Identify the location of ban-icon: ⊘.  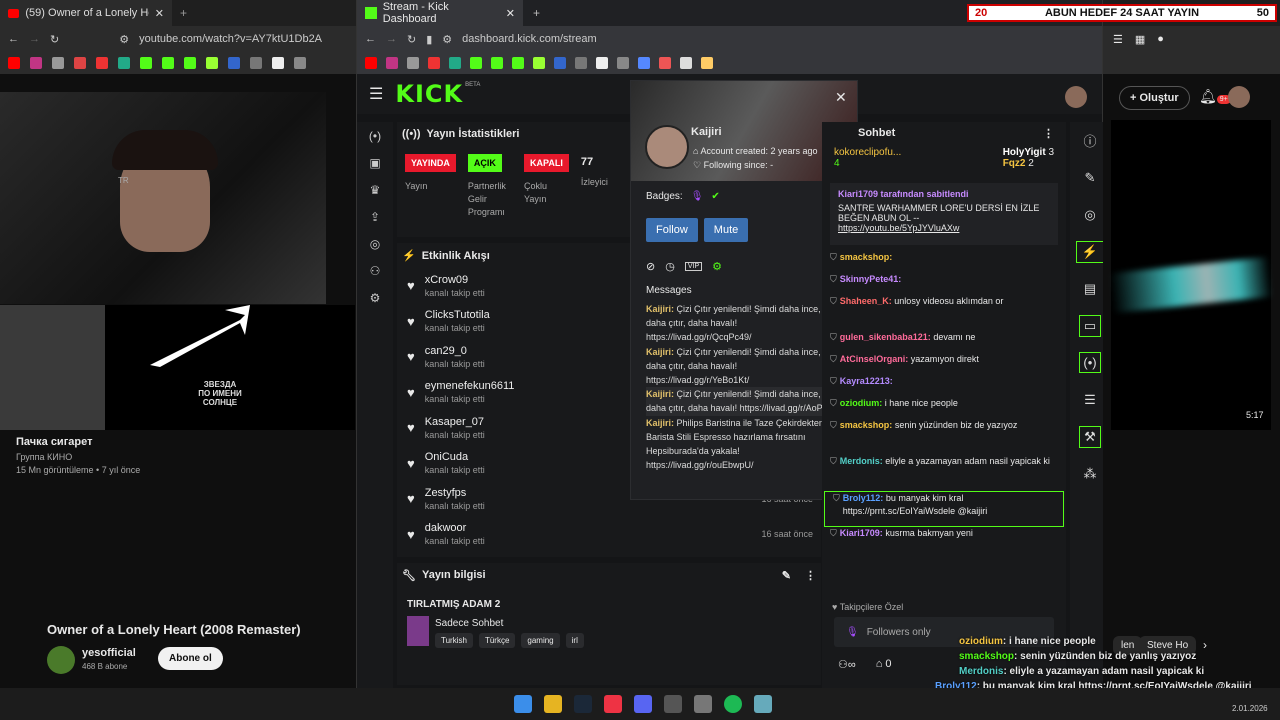
(650, 266).